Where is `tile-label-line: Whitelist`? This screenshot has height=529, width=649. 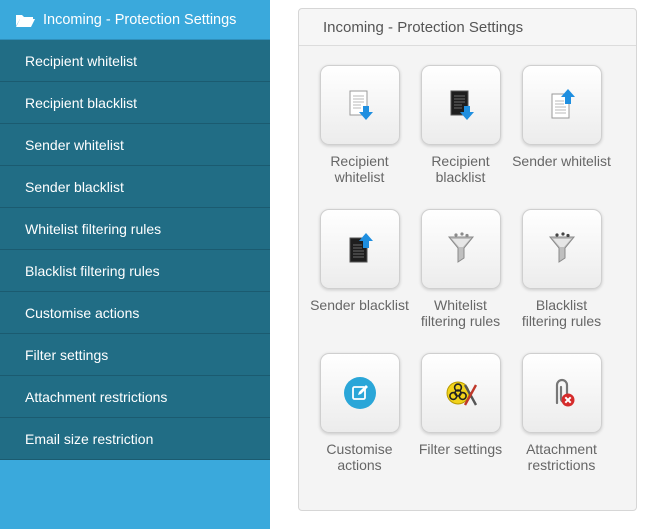
tile-label-line: Whitelist is located at coordinates (460, 305).